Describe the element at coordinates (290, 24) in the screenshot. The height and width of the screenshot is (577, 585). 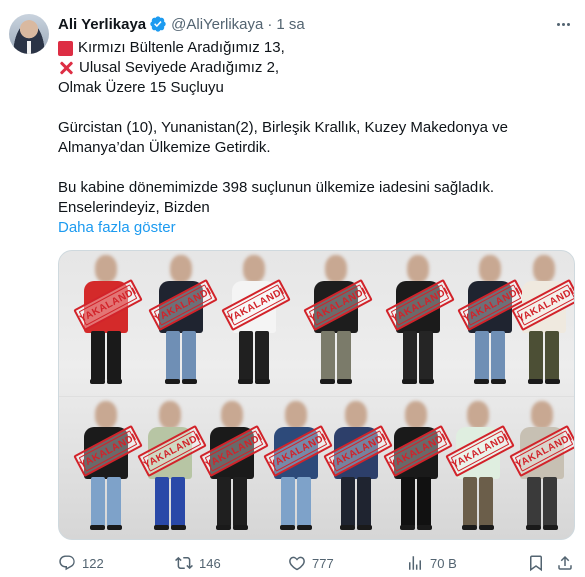
I see `timestamp: 1 sa` at that location.